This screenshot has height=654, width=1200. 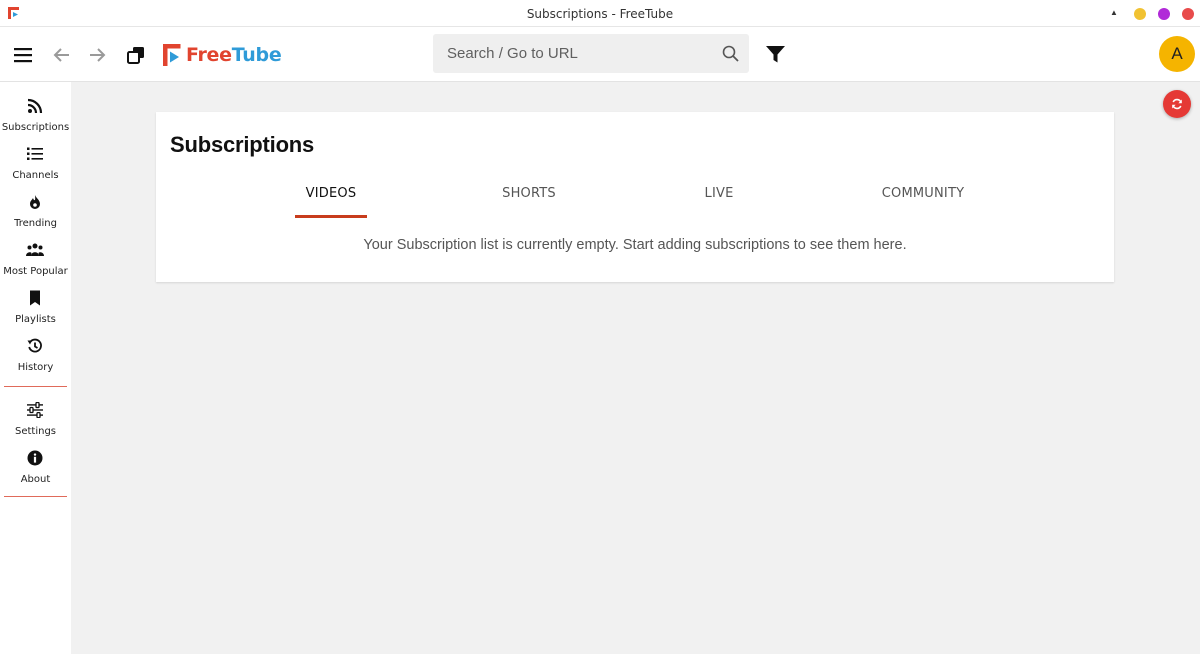 I want to click on sidebar-item-subscriptions: Subscriptions, so click(x=35, y=122).